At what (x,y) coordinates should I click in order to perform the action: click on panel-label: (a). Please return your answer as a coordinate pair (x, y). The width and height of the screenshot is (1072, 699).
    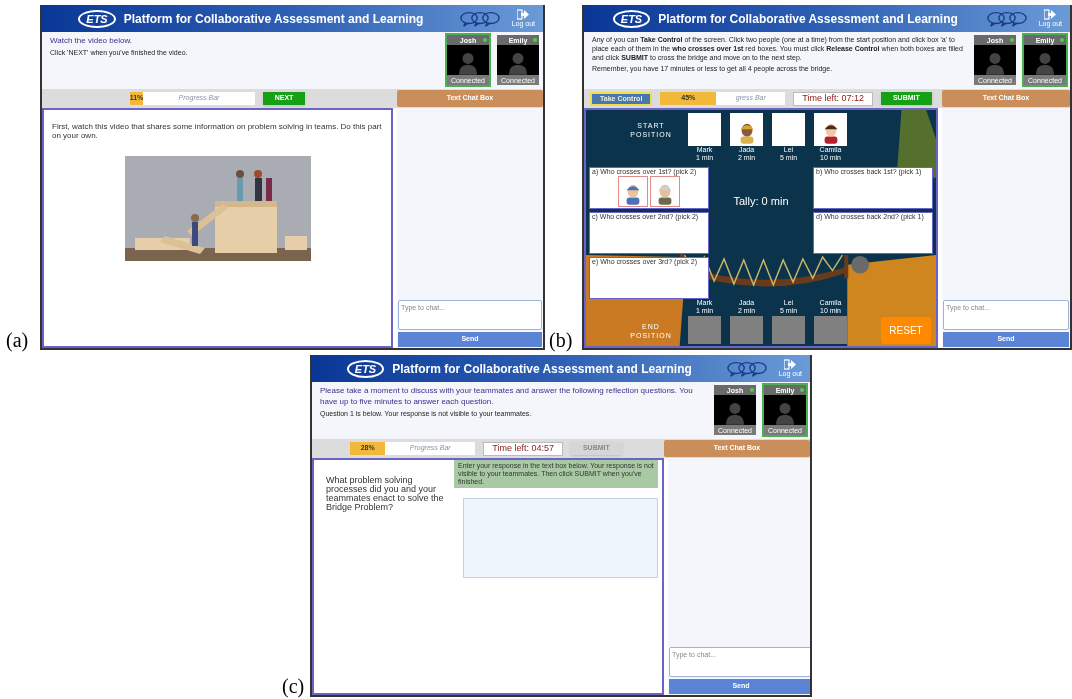
    Looking at the image, I should click on (17, 340).